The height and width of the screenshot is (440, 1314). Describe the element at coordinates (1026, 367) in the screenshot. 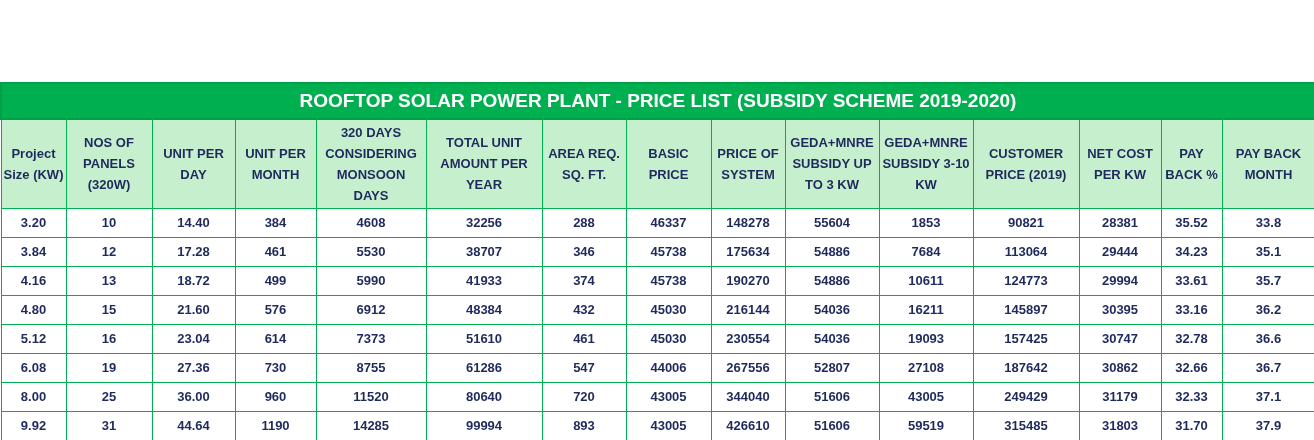

I see `table-cell: 187642` at that location.